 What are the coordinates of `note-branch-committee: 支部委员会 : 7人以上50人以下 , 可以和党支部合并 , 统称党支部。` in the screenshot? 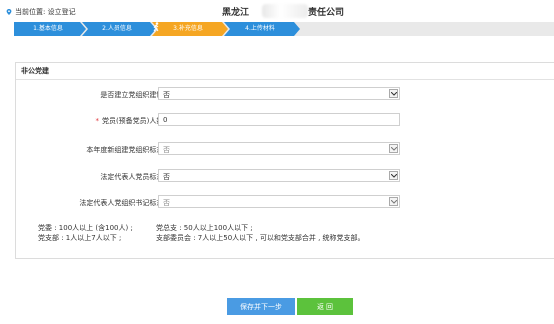 It's located at (260, 238).